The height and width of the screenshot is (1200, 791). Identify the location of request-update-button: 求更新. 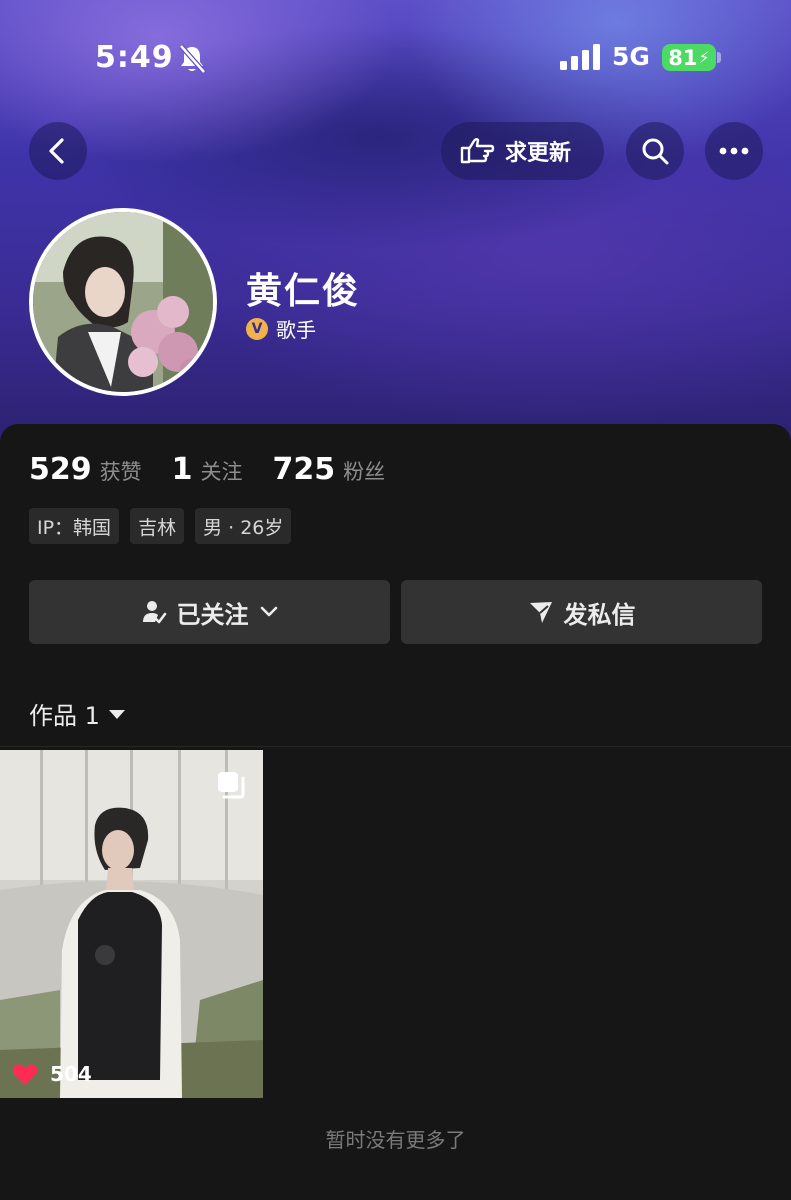
(522, 151).